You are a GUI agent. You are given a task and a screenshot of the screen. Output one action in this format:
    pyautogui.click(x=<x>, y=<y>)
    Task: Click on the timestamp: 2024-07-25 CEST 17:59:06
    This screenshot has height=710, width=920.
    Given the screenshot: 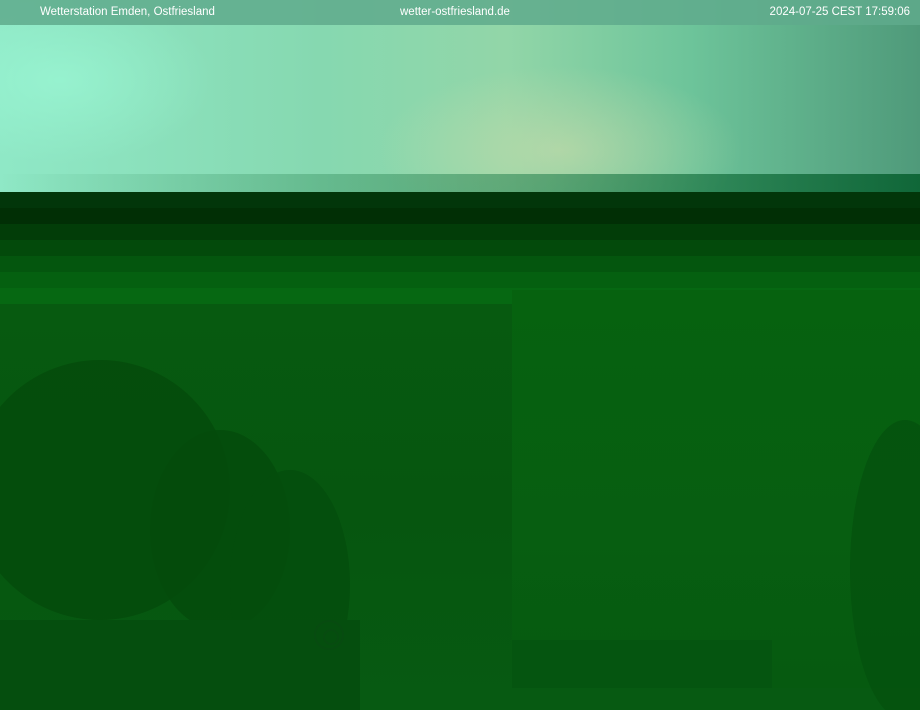 What is the action you would take?
    pyautogui.click(x=839, y=12)
    